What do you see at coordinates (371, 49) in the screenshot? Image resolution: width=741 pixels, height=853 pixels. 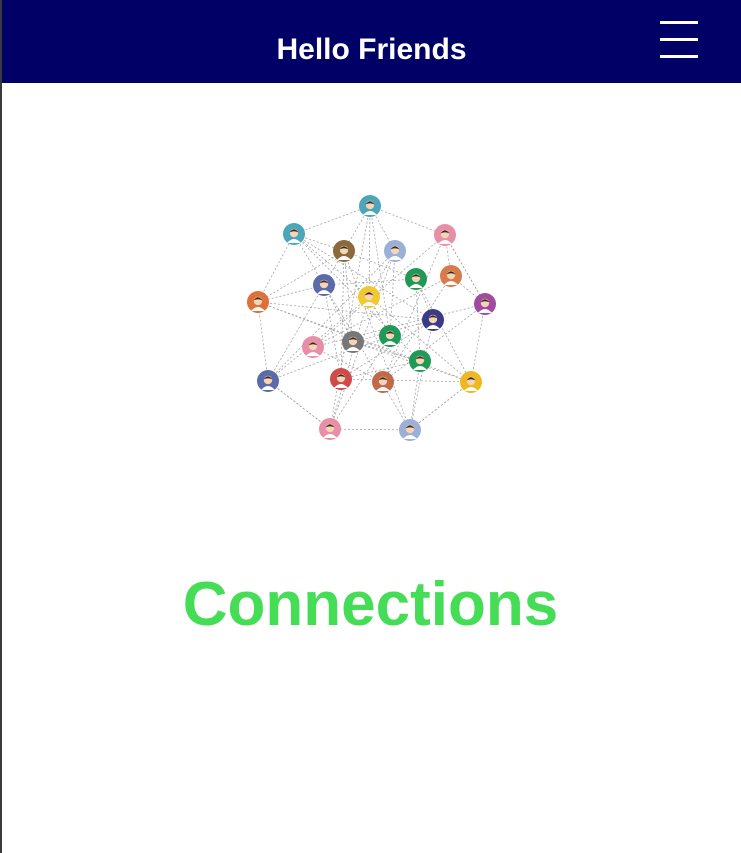 I see `header-title: Hello Friends` at bounding box center [371, 49].